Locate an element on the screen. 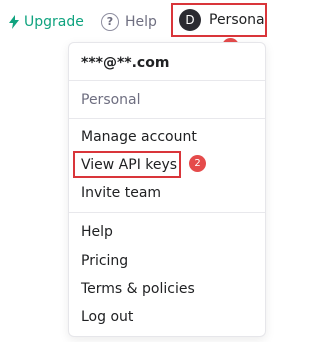 This screenshot has width=320, height=342. annotation-callout-2: 2 is located at coordinates (197, 163).